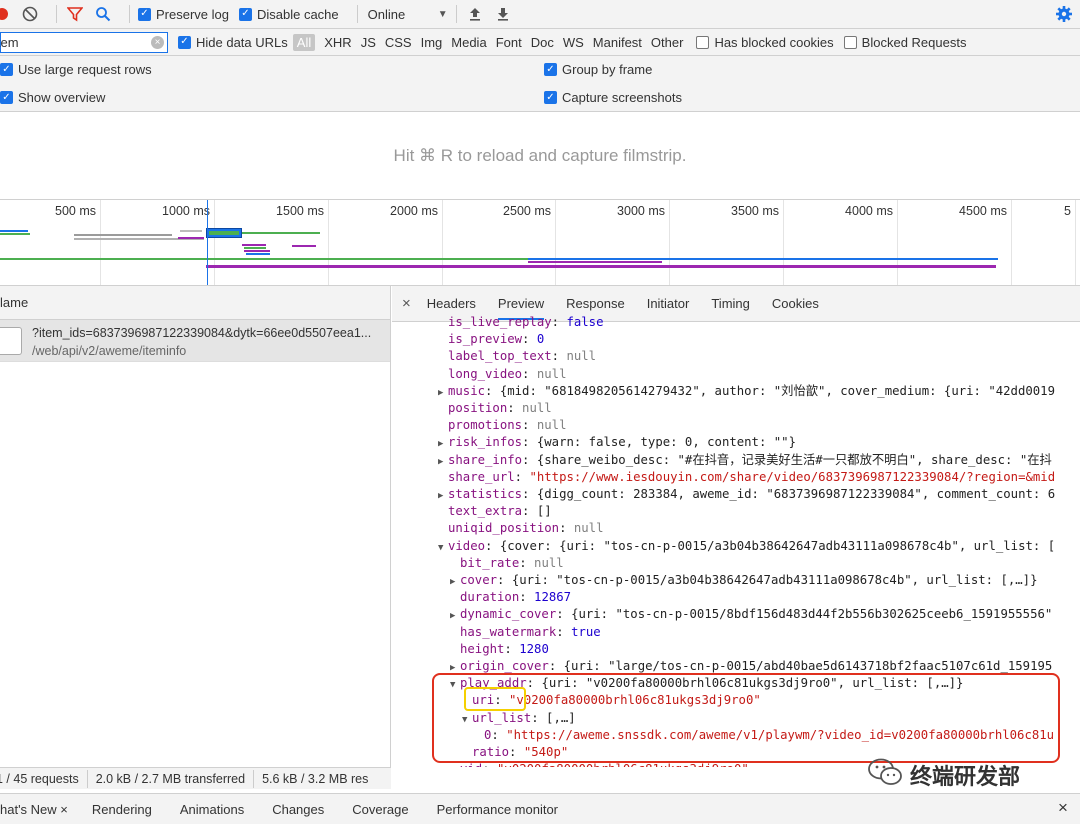 This screenshot has height=824, width=1080. What do you see at coordinates (527, 211) in the screenshot?
I see `timeline-tick-label: 2500 ms` at bounding box center [527, 211].